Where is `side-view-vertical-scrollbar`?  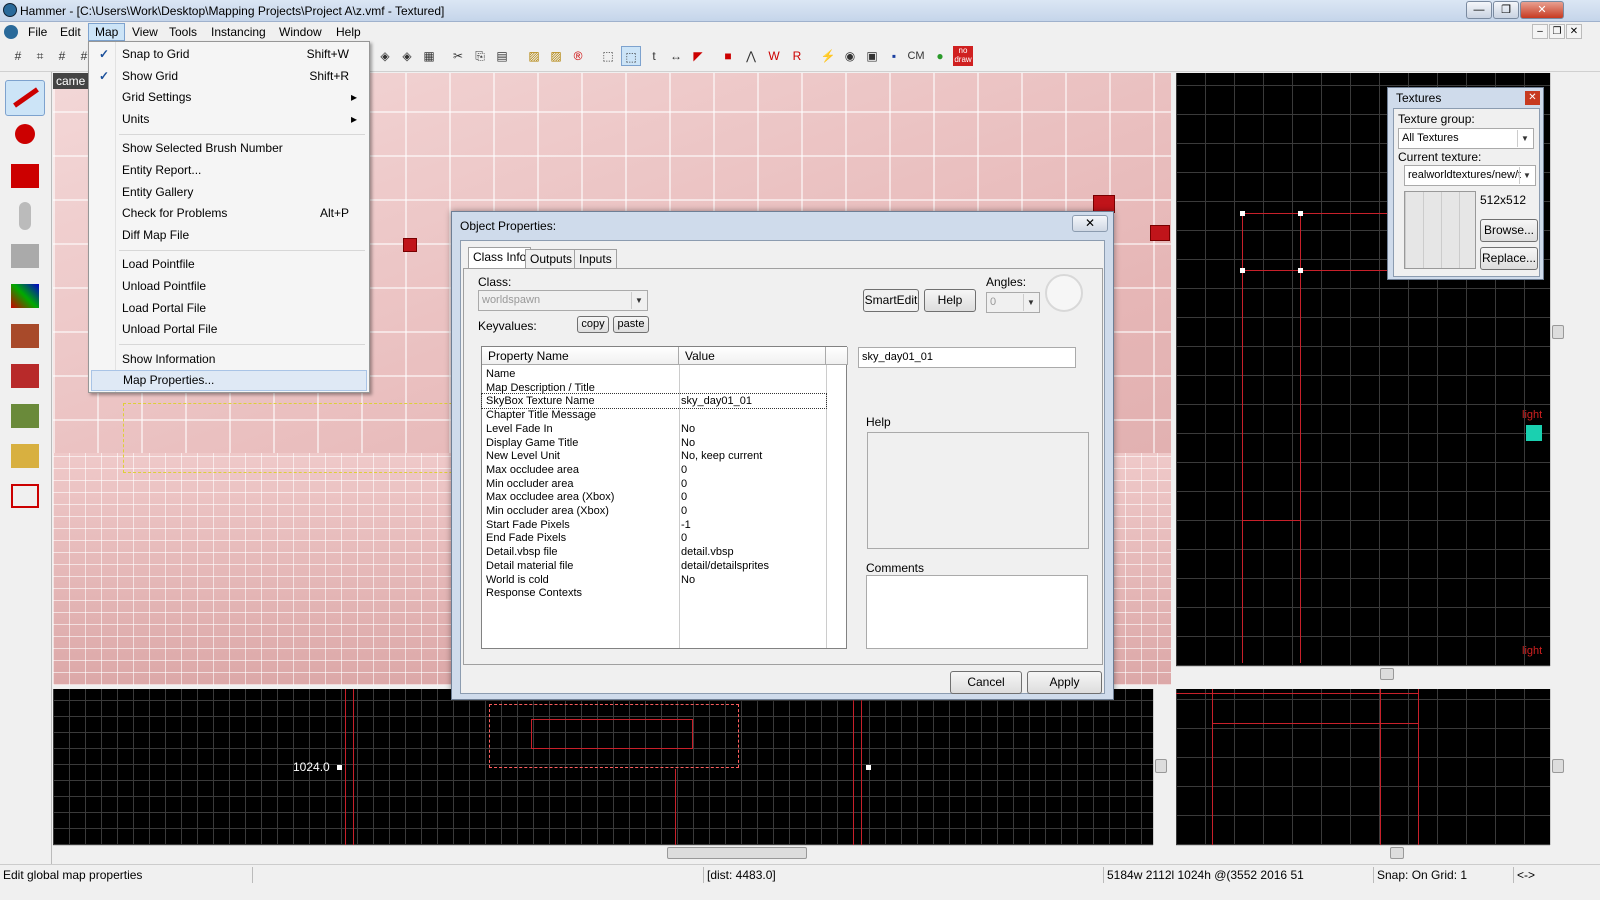
side-view-vertical-scrollbar is located at coordinates (1161, 767).